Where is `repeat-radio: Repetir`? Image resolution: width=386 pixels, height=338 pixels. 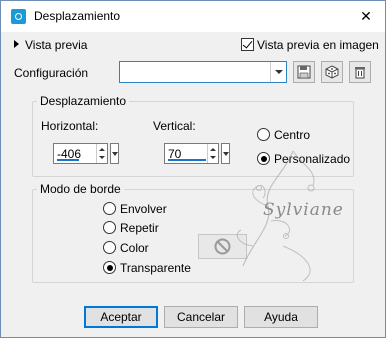
repeat-radio: Repetir is located at coordinates (131, 228).